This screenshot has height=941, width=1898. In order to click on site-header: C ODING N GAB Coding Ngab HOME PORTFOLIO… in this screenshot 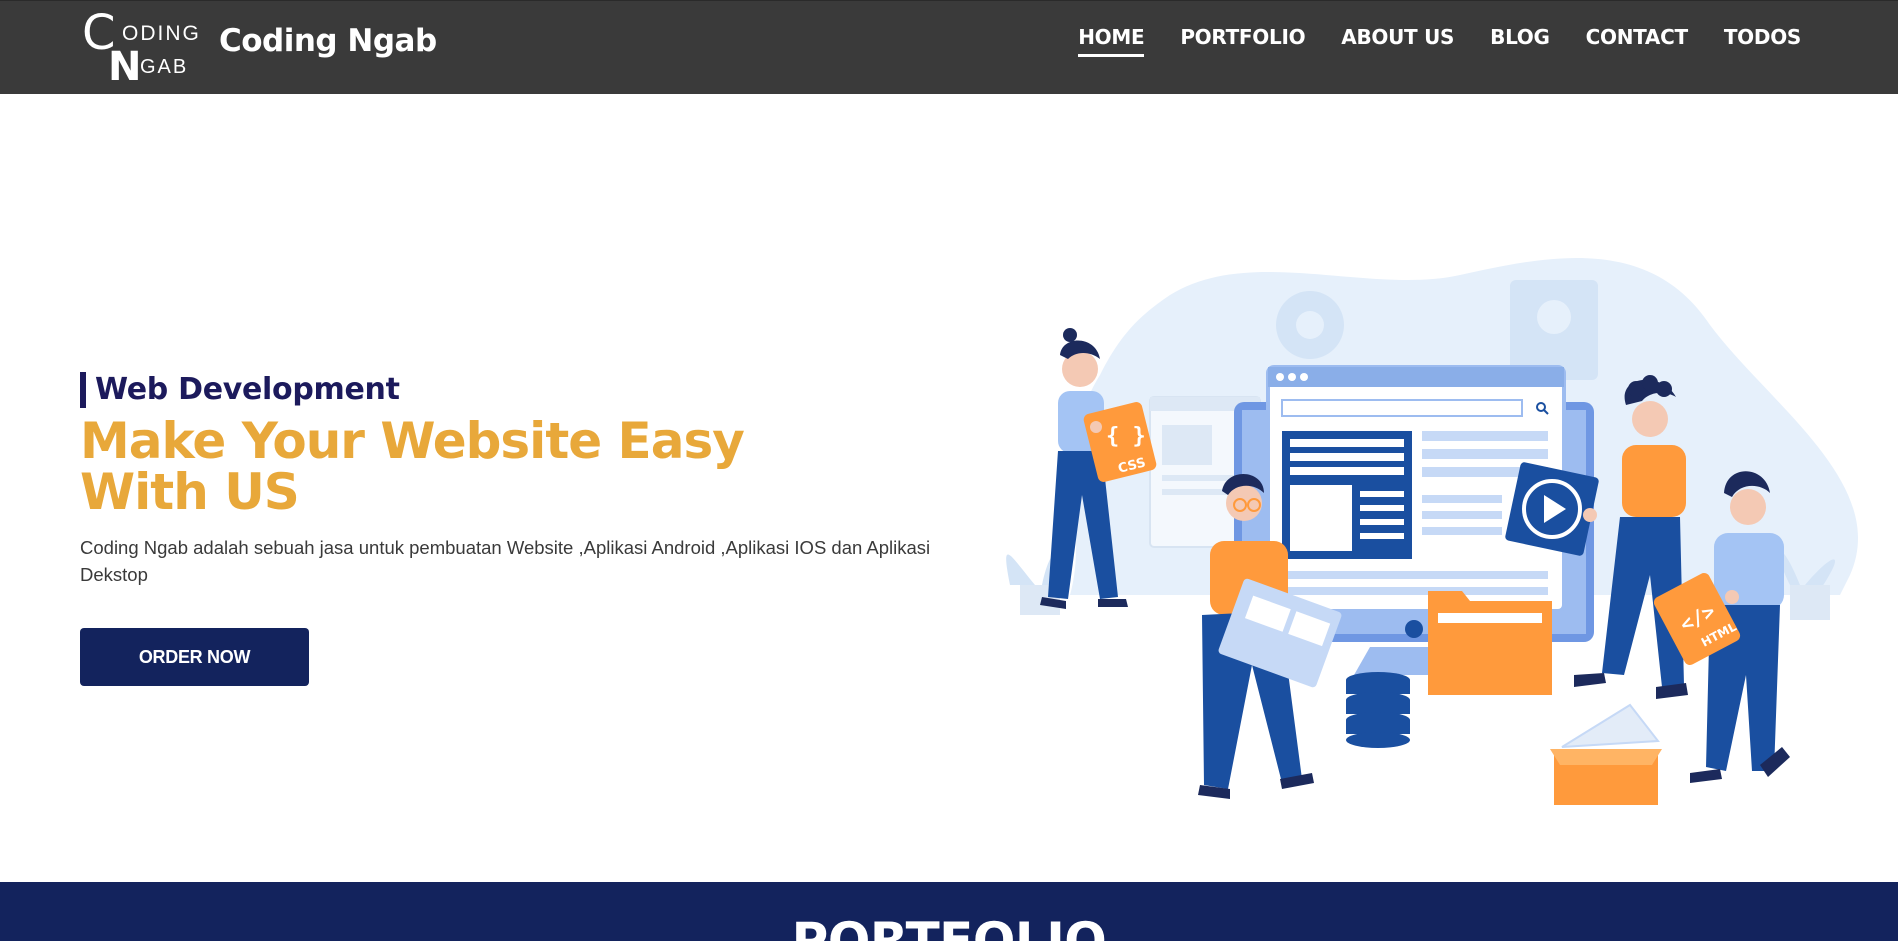, I will do `click(949, 47)`.